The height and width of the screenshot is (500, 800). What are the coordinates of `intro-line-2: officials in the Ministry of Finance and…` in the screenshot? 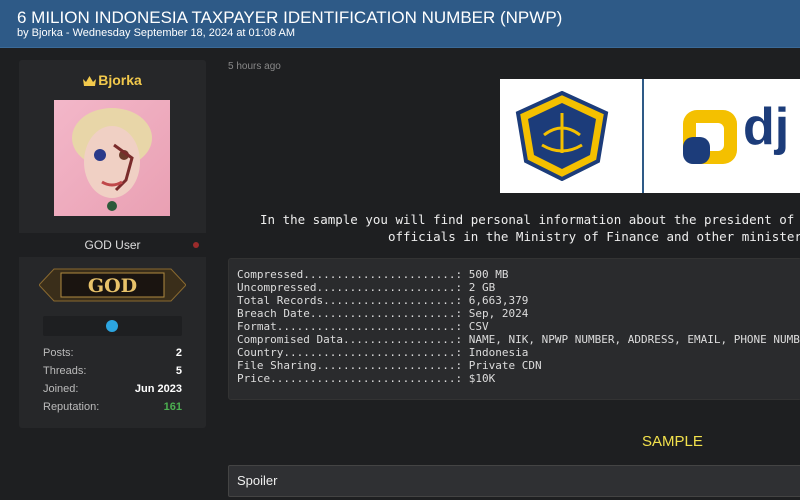 It's located at (594, 236).